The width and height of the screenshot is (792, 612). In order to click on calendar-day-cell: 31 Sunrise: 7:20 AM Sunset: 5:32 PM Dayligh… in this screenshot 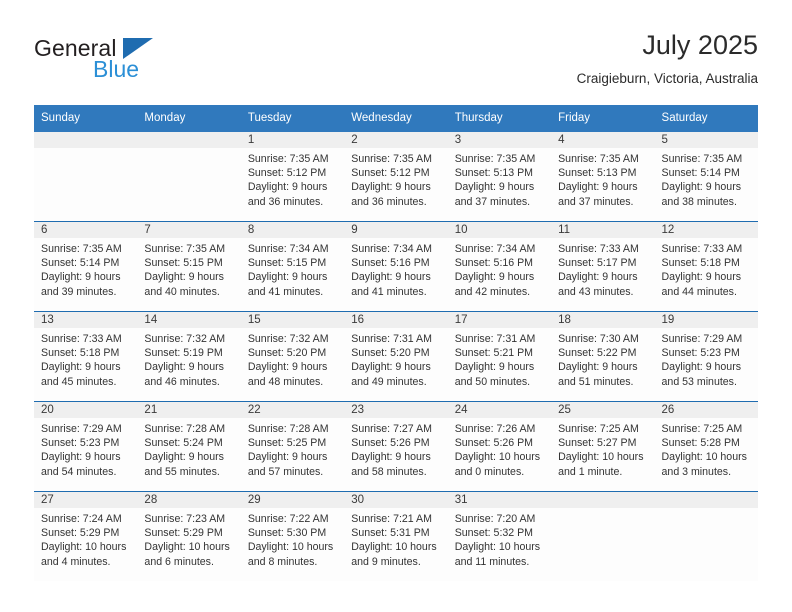, I will do `click(499, 536)`.